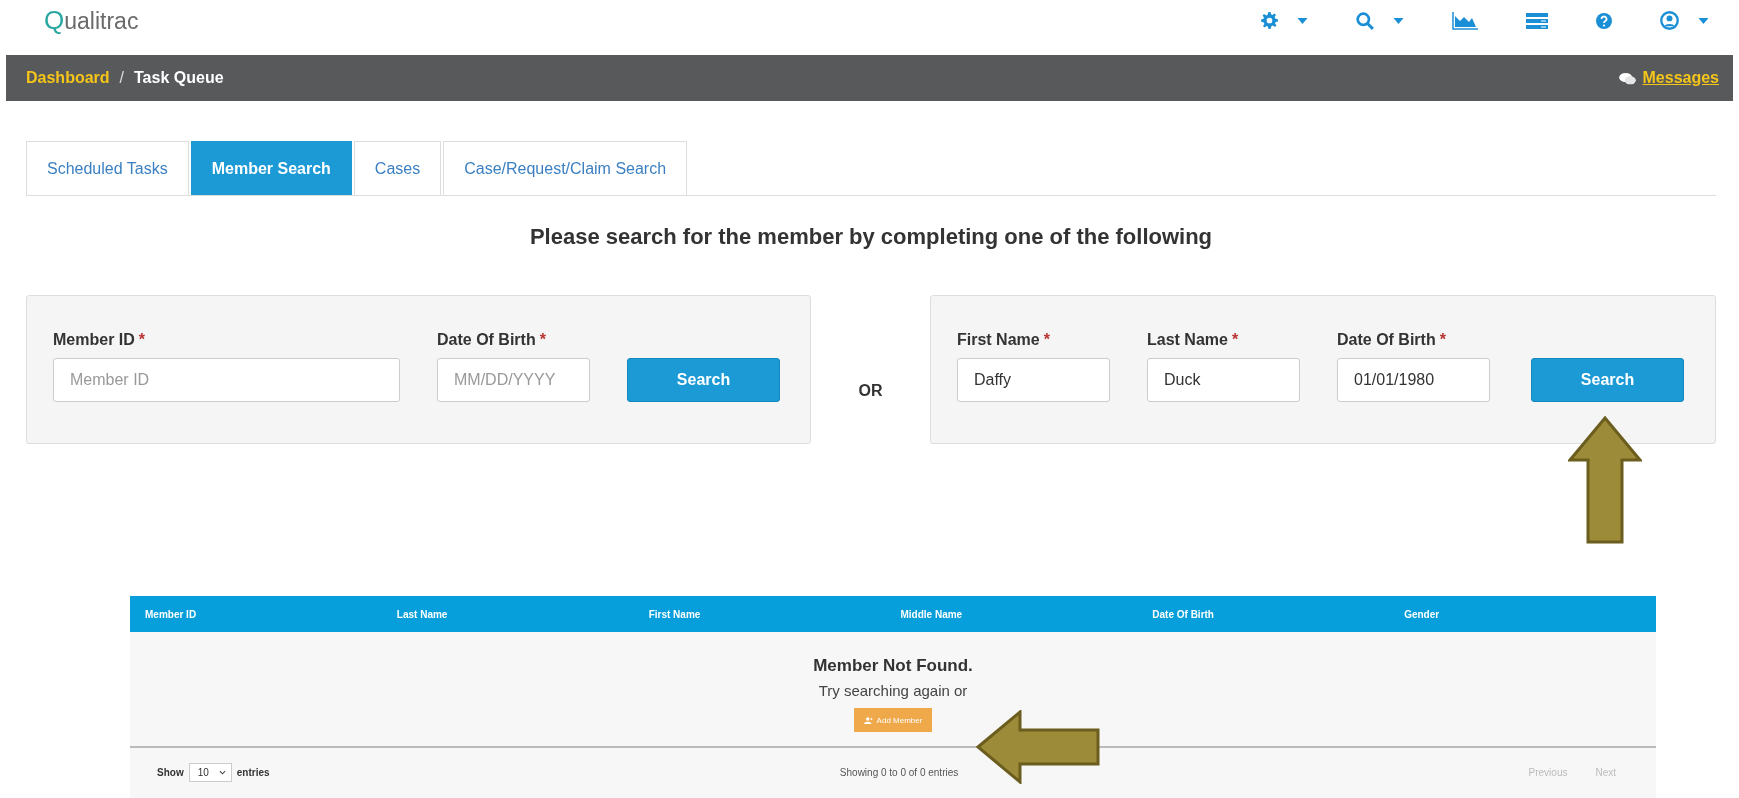  I want to click on search-icon, so click(1365, 20).